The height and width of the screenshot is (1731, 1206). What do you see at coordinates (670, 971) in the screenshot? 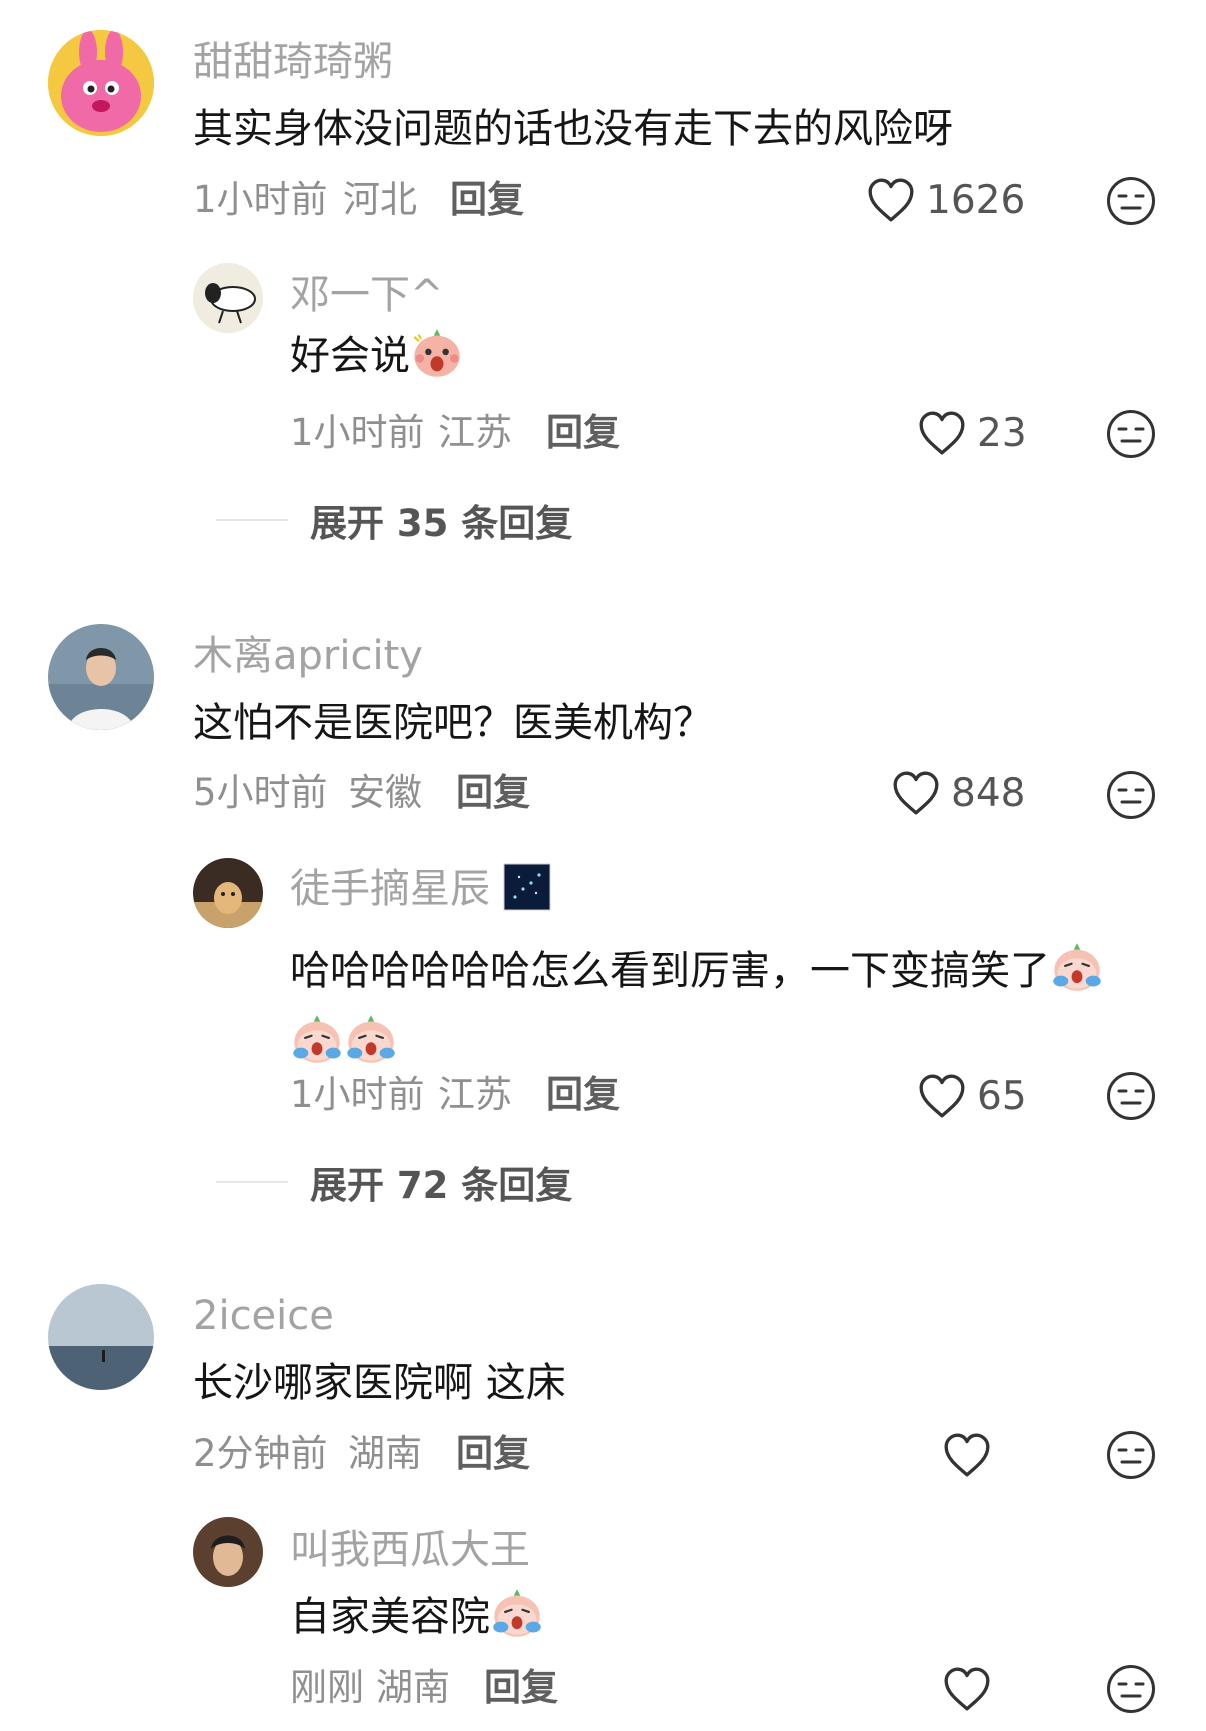
I see `reply-text-content: 哈哈哈哈哈哈怎么看到厉害，一下变搞笑了` at bounding box center [670, 971].